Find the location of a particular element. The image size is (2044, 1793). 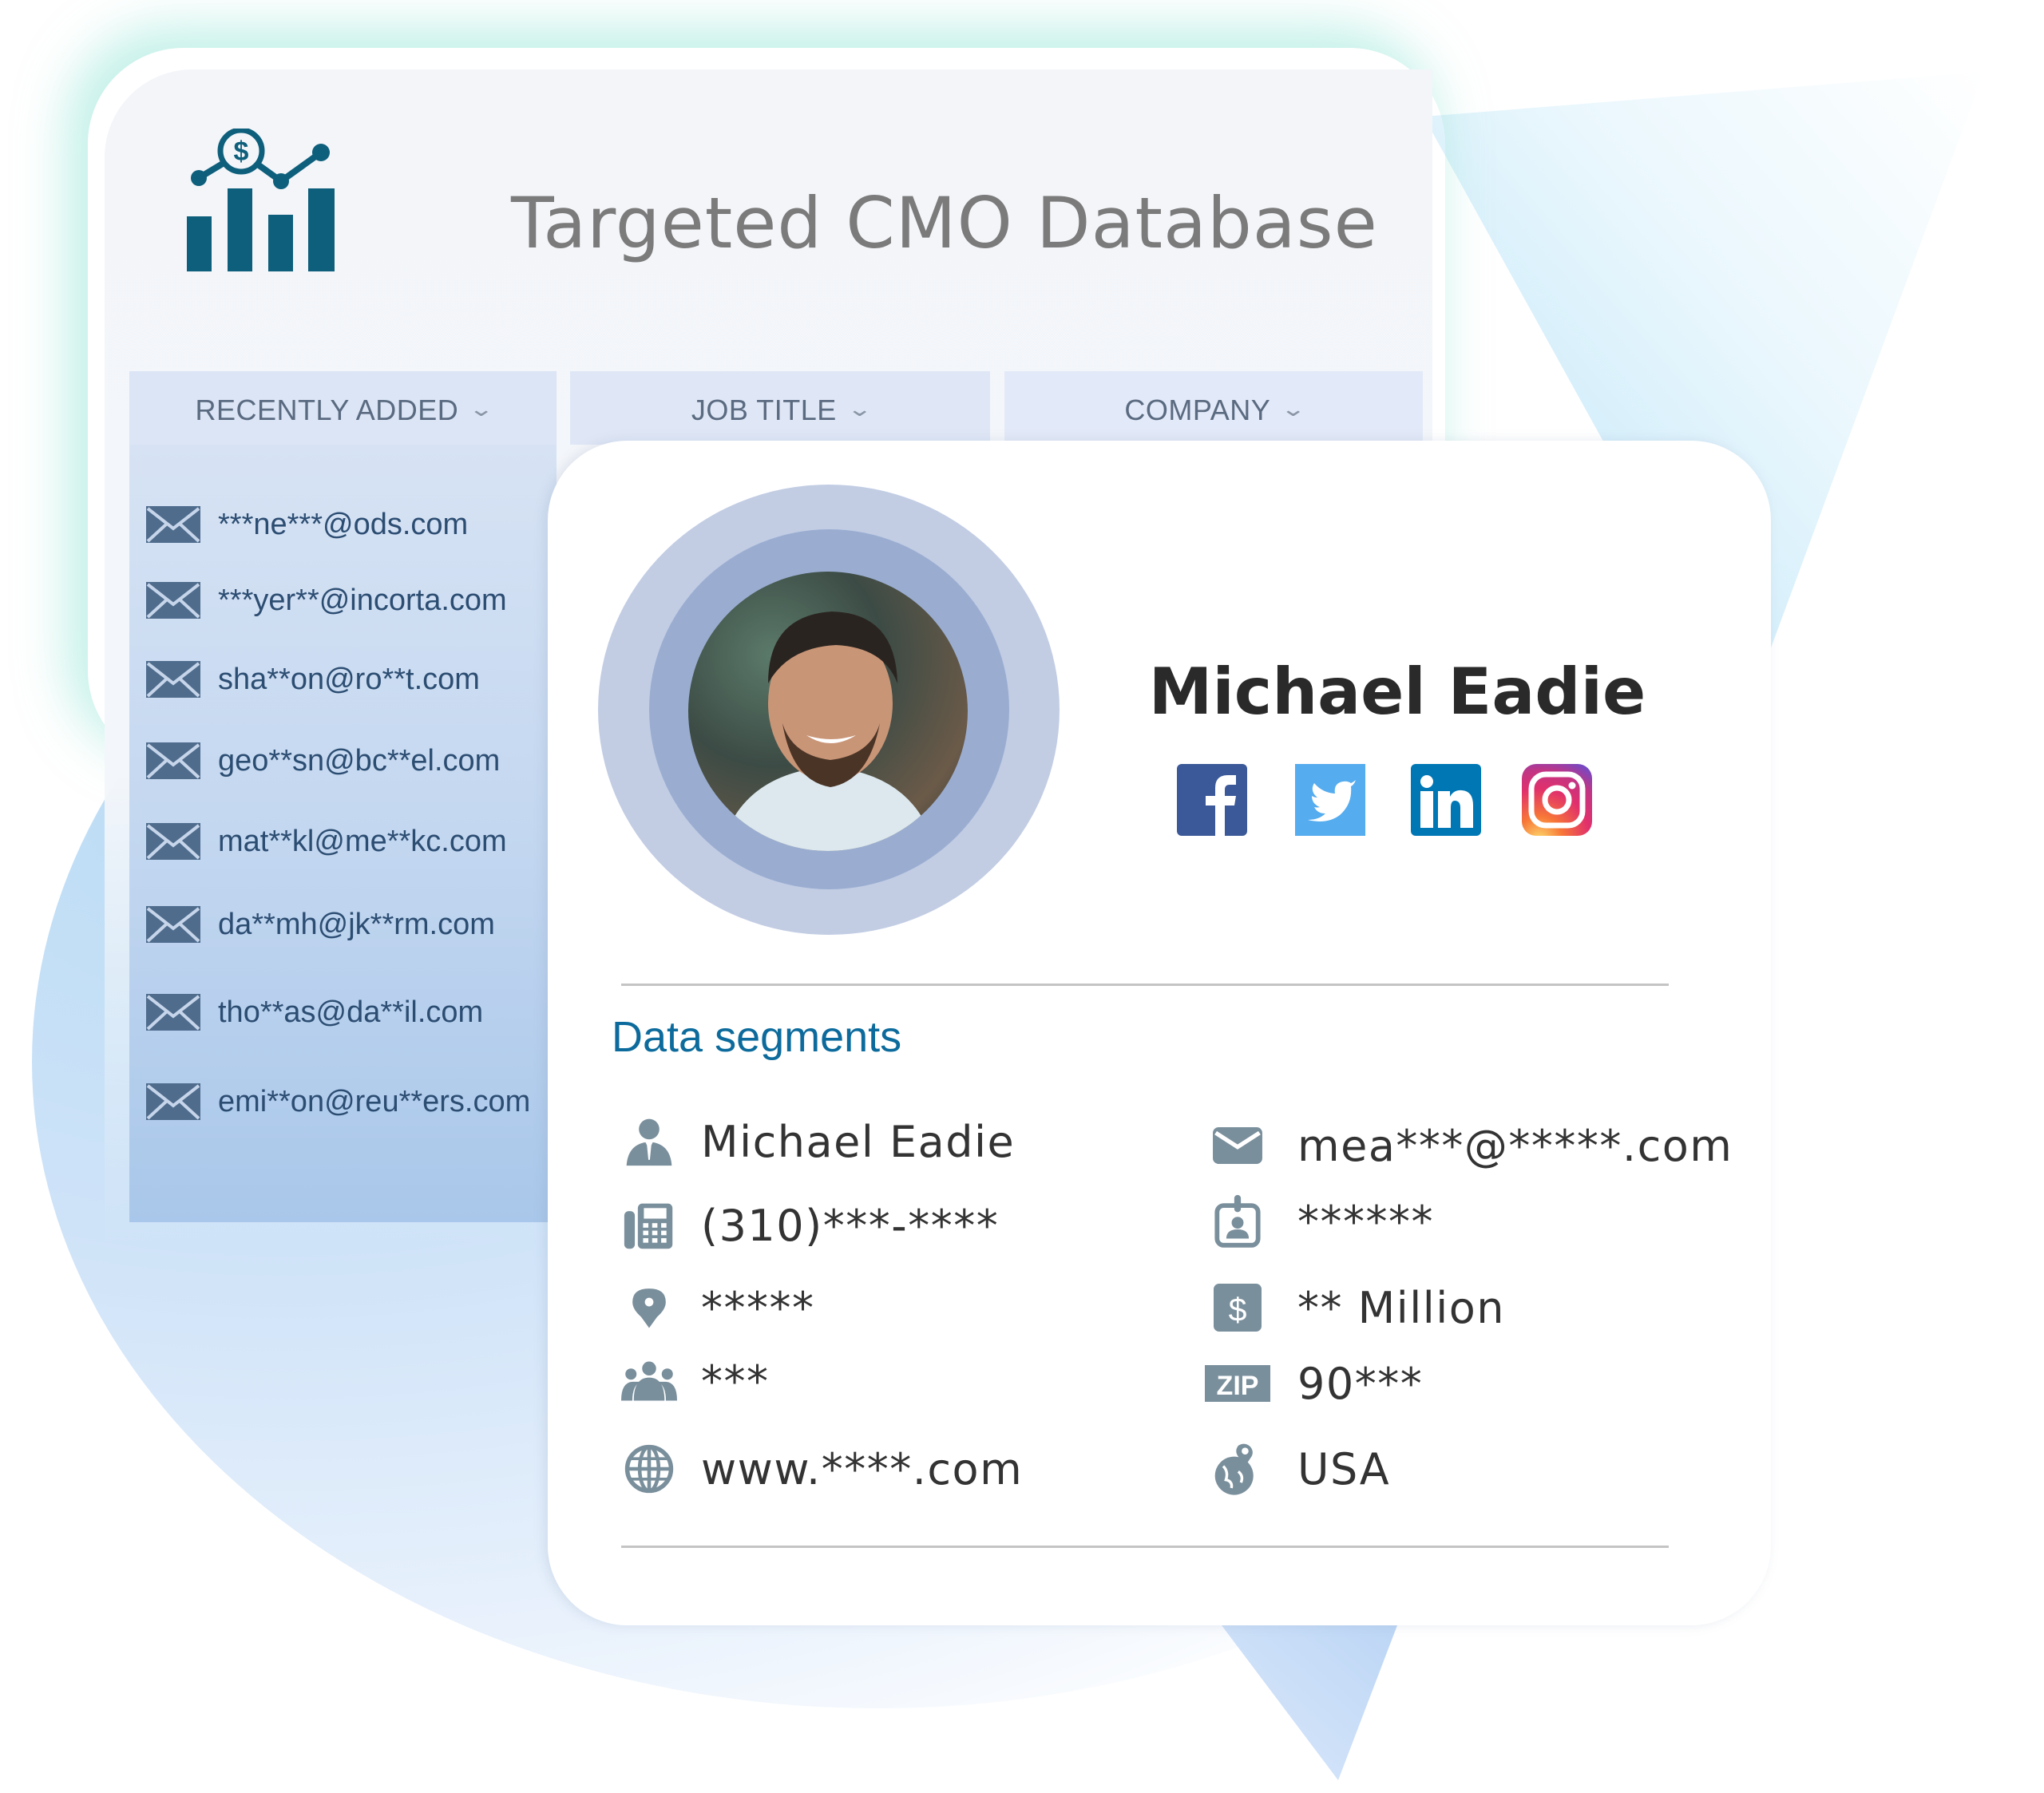

email-text: ***ne***@ods.com is located at coordinates (343, 524).